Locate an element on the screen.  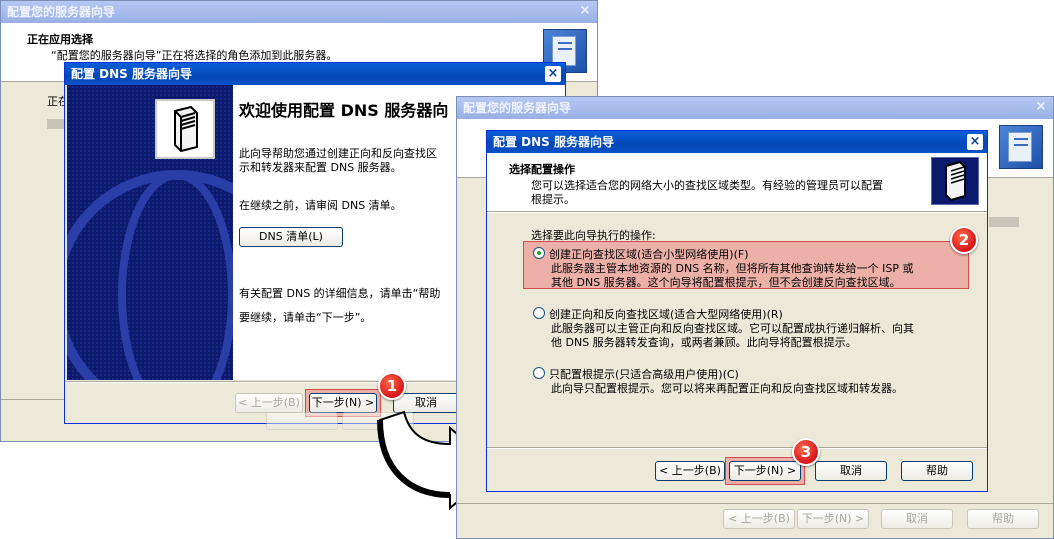
welcome-desc-2: 示和转发器来配置 DNS 服务器。 is located at coordinates (320, 167).